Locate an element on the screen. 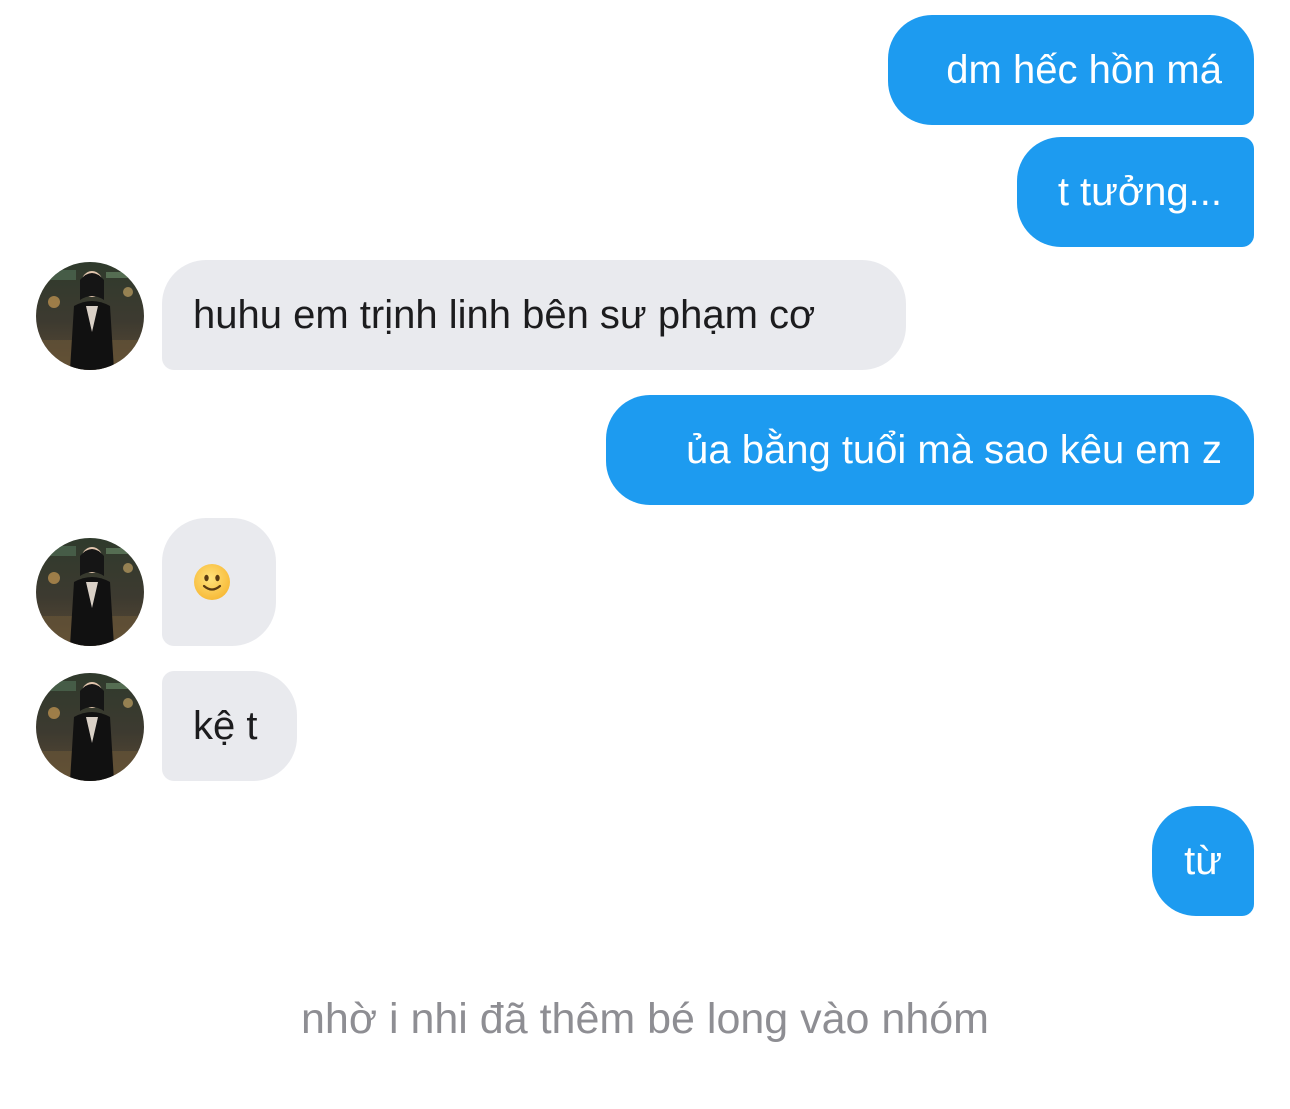  incoming-message-bubble is located at coordinates (219, 582).